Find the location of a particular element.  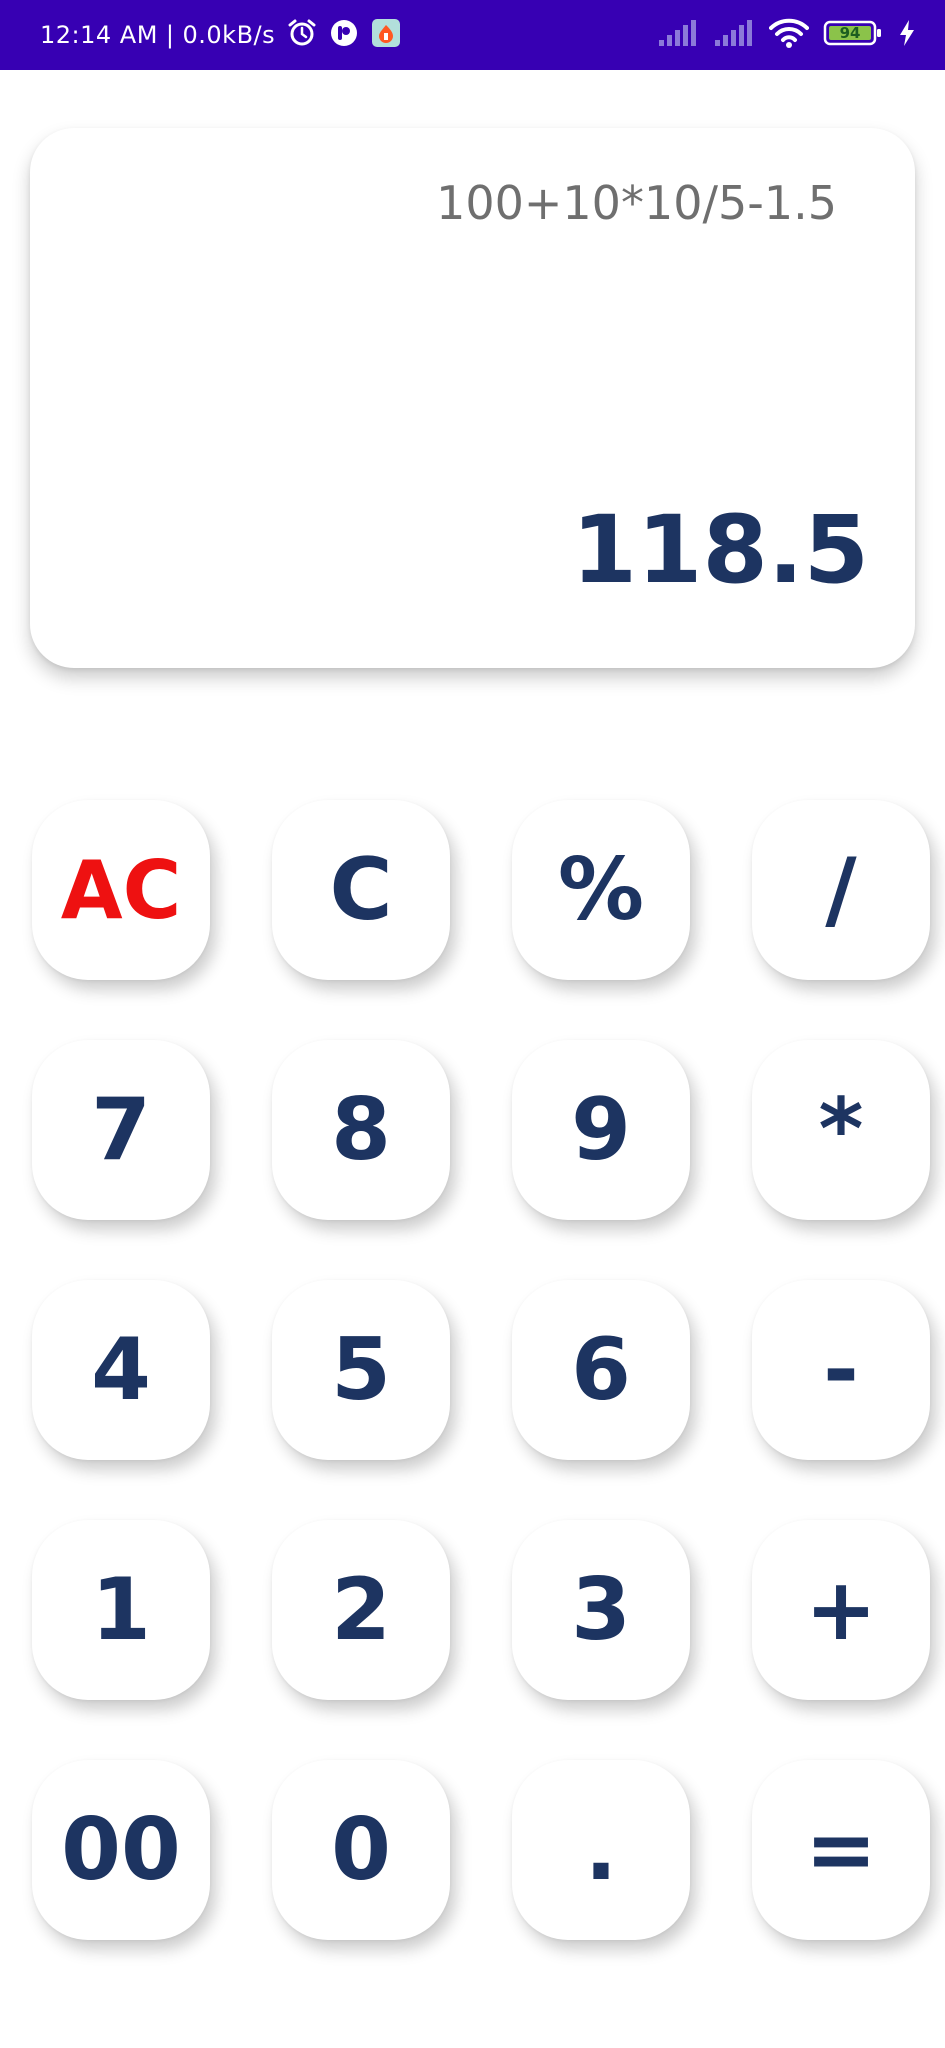

status-left: 12:14 AM | 0.0kB/s is located at coordinates (220, 35).